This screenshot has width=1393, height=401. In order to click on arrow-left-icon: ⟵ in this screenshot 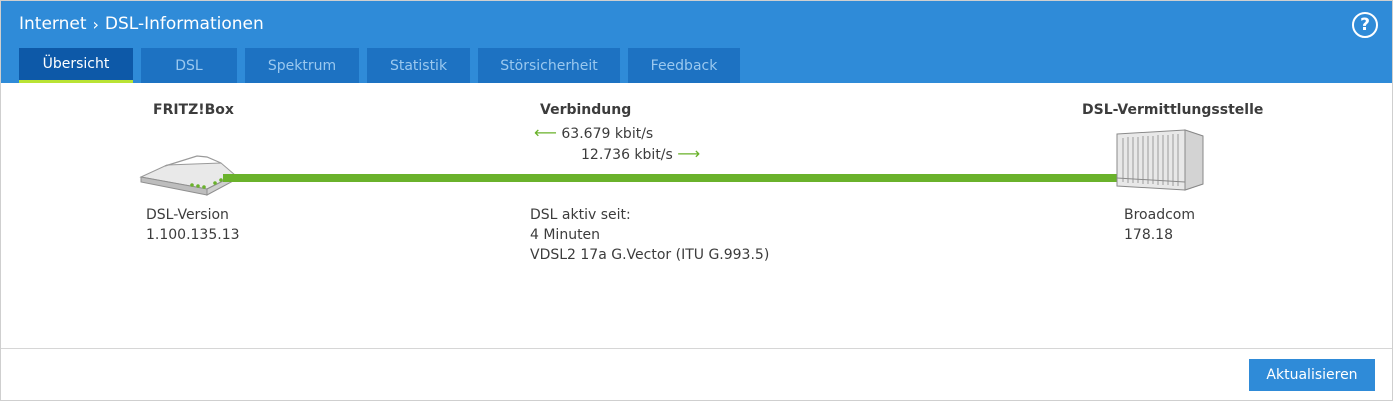, I will do `click(545, 132)`.